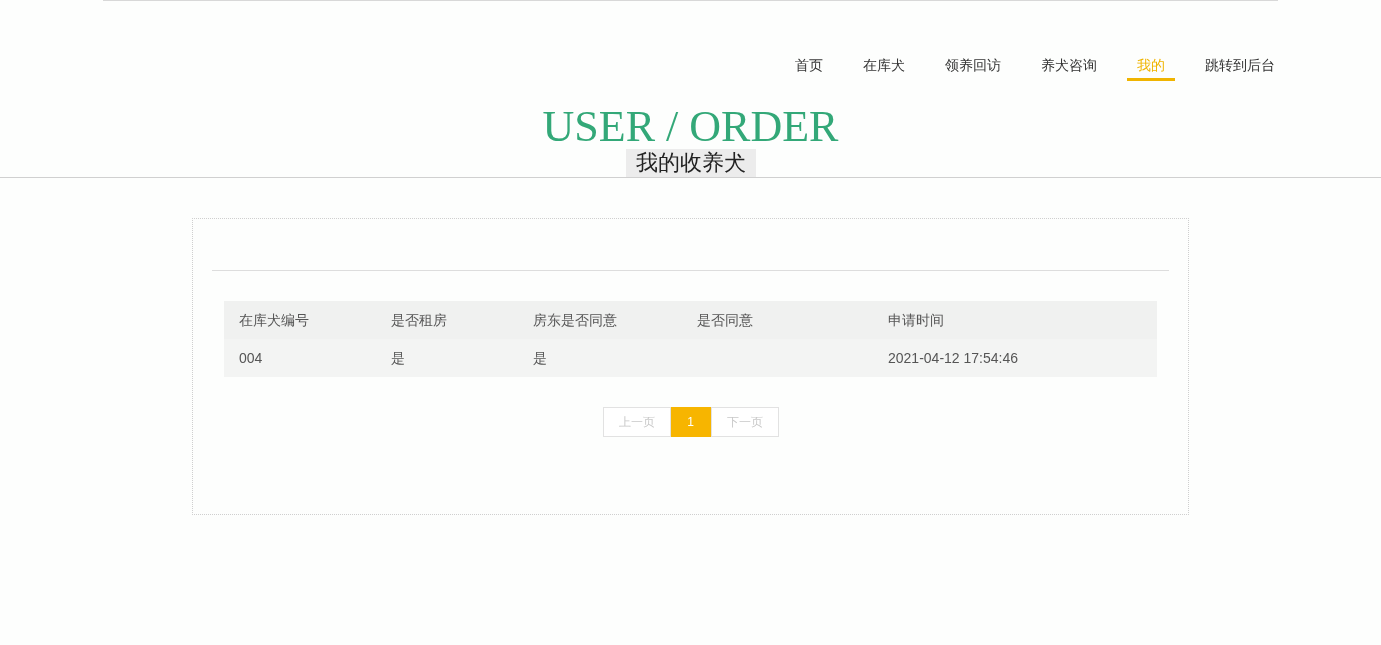 This screenshot has height=645, width=1381. What do you see at coordinates (884, 65) in the screenshot?
I see `nav-link: 在库犬` at bounding box center [884, 65].